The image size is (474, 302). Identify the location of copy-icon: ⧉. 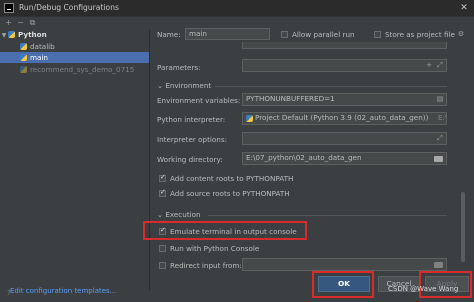
(32, 22).